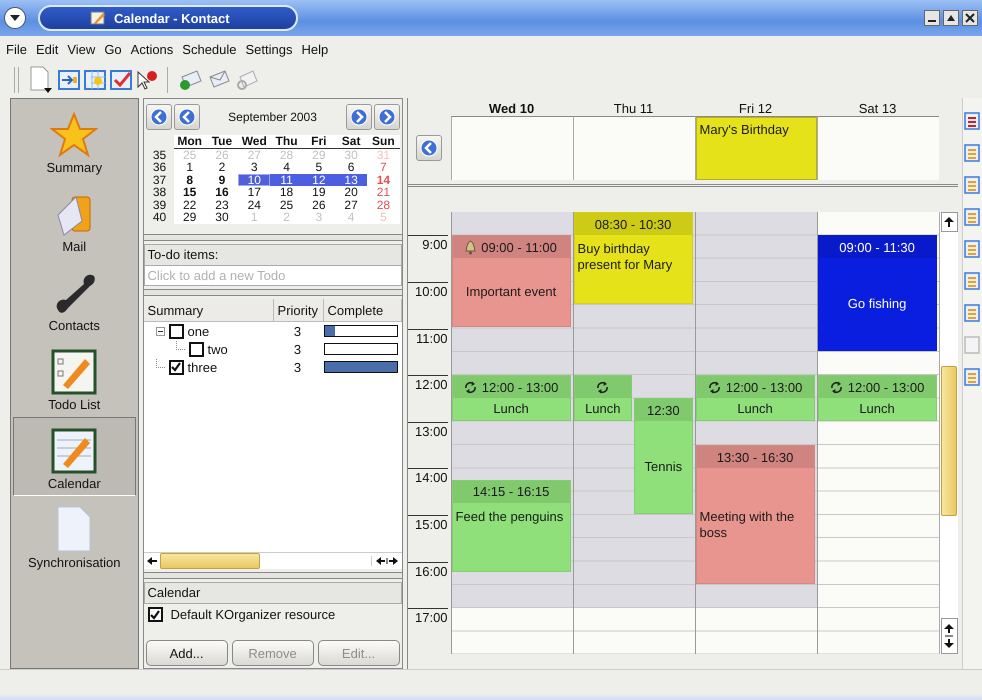 The image size is (982, 700). I want to click on day-column: 09:00 - 11:00 Important event 12:00 - 13:00 Lunch 14:15 - 16:15 Feed the penguins, so click(511, 433).